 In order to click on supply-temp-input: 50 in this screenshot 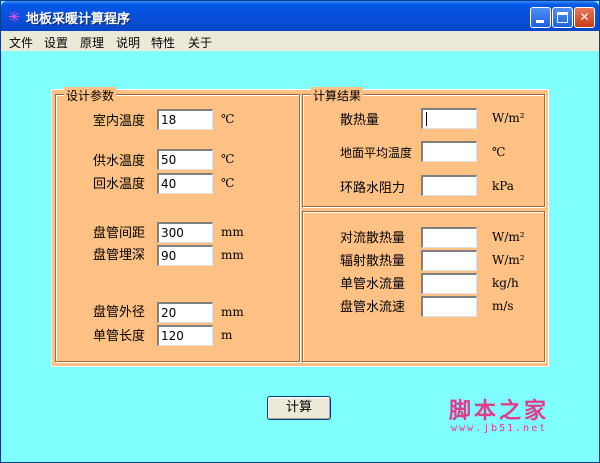, I will do `click(185, 159)`.